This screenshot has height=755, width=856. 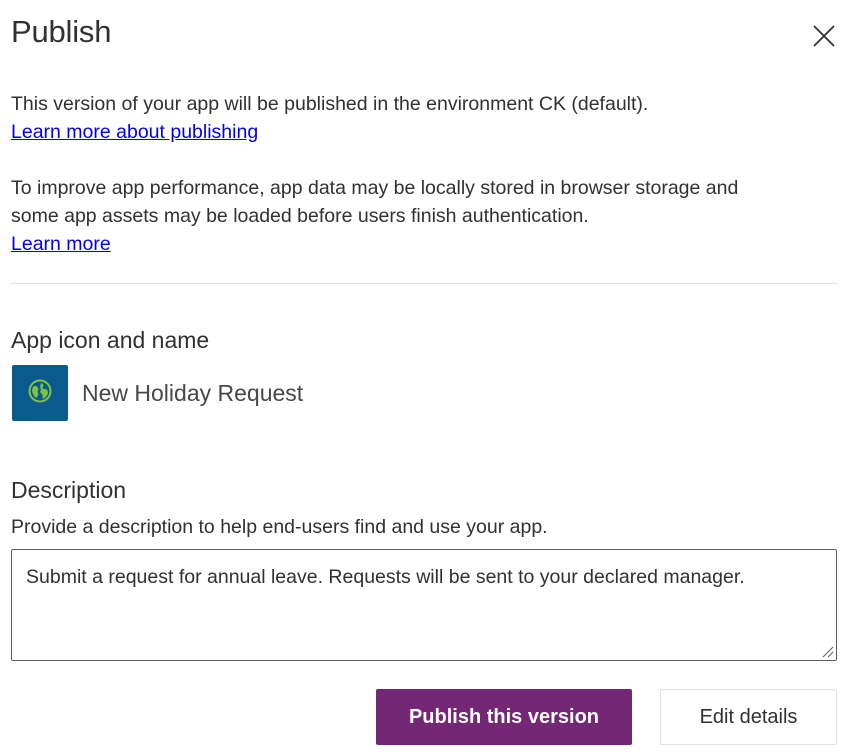 What do you see at coordinates (134, 132) in the screenshot?
I see `learn-more-publishing-link: Learn more about publishing` at bounding box center [134, 132].